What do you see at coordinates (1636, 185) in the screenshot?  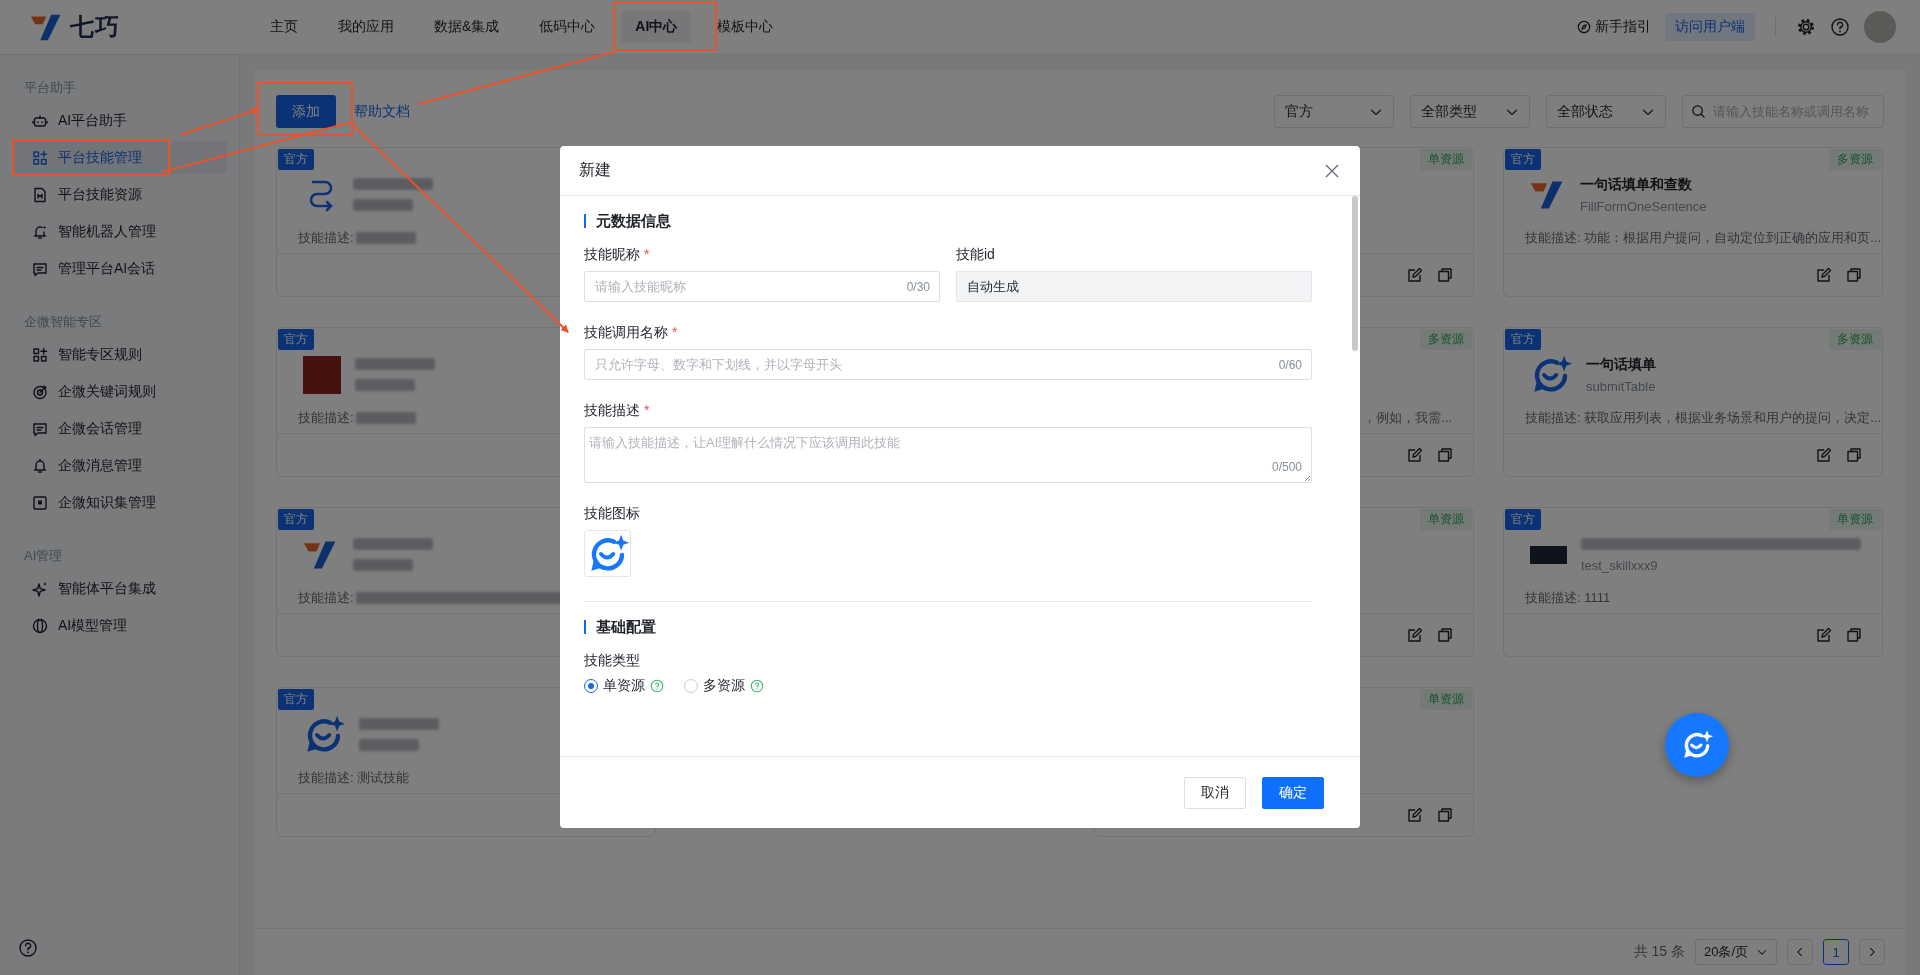 I see `skill-name: 一句话填单和查数` at bounding box center [1636, 185].